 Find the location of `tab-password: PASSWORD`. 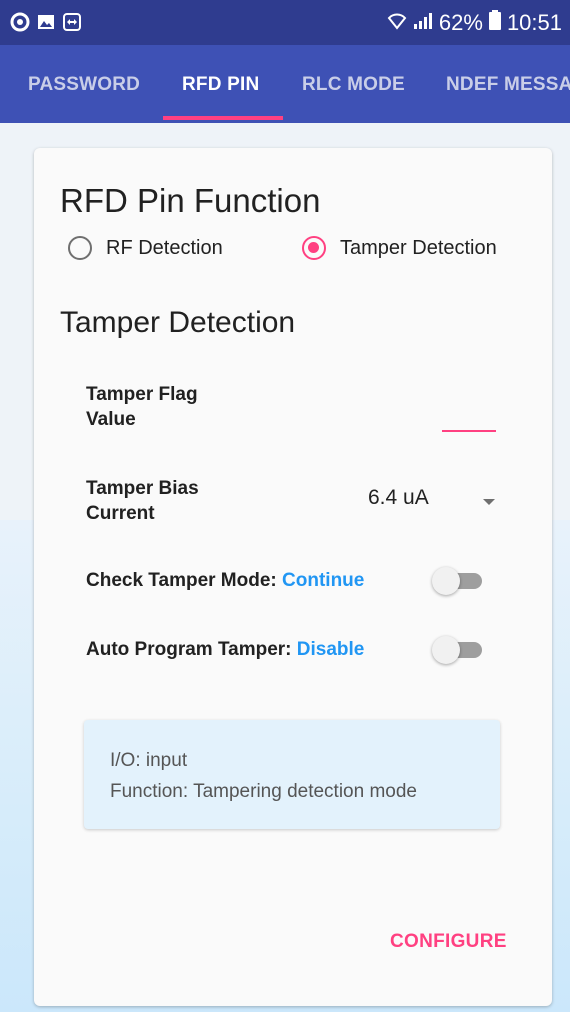

tab-password: PASSWORD is located at coordinates (84, 84).